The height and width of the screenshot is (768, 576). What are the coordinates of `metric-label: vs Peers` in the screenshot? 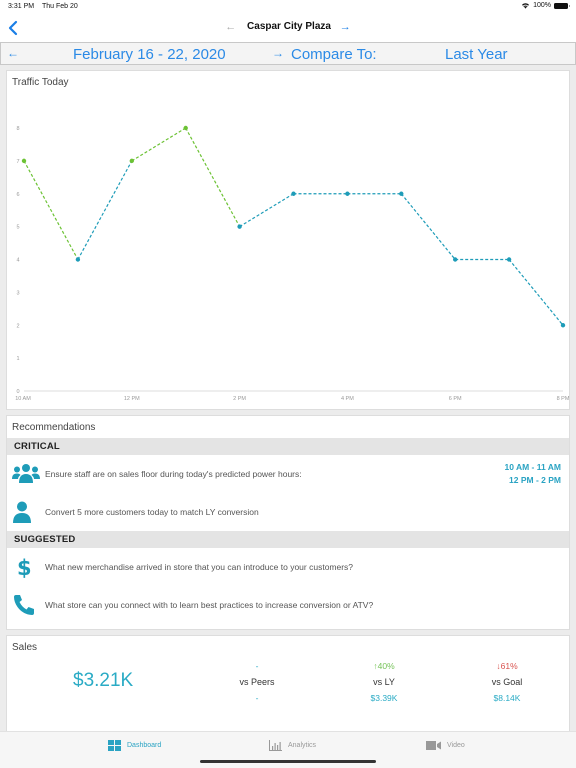 It's located at (257, 682).